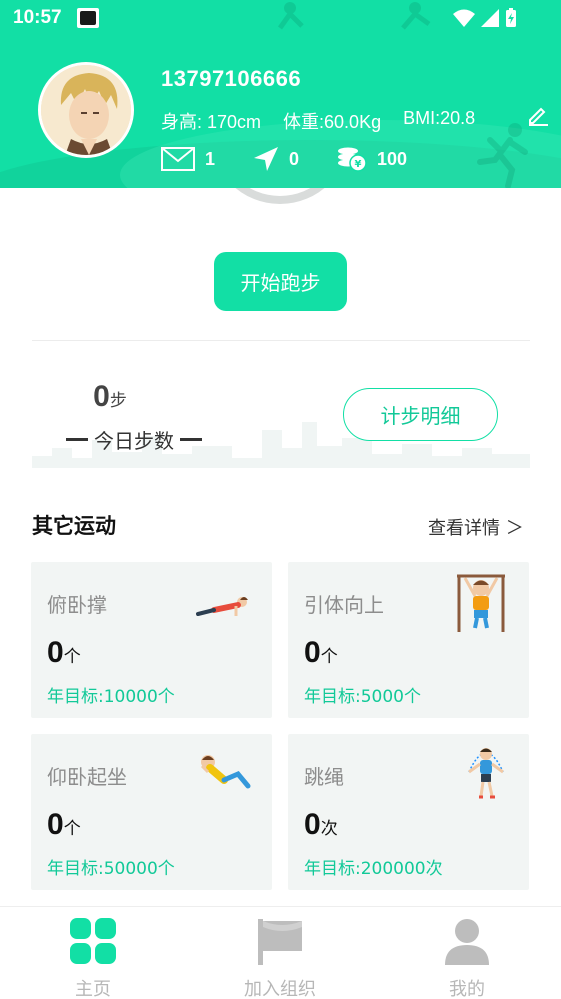 Image resolution: width=561 pixels, height=999 pixels. What do you see at coordinates (329, 829) in the screenshot?
I see `count-unit: 次` at bounding box center [329, 829].